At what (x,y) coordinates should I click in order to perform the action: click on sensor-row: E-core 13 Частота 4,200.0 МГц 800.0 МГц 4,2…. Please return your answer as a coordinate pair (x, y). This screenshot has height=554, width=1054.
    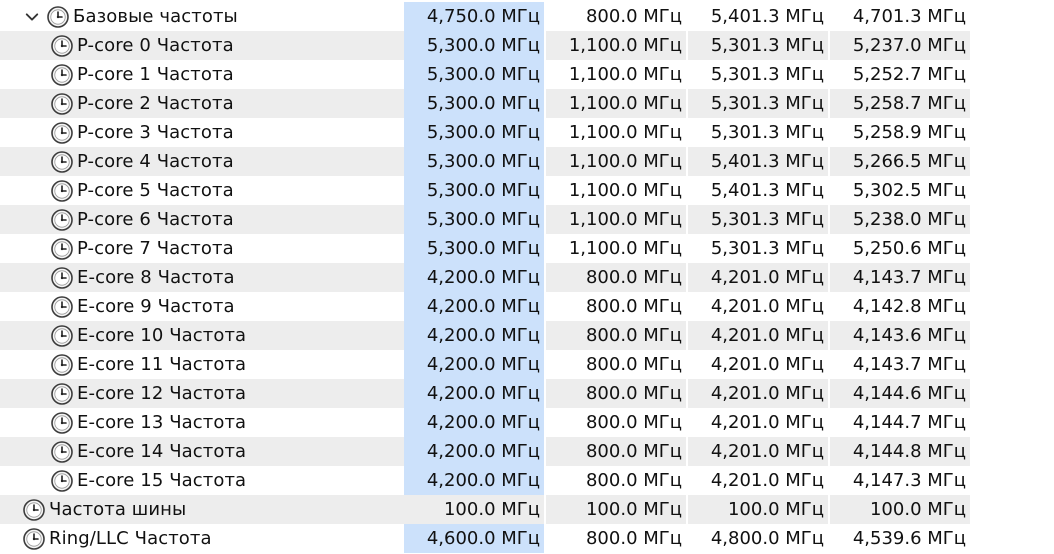
    Looking at the image, I should click on (527, 422).